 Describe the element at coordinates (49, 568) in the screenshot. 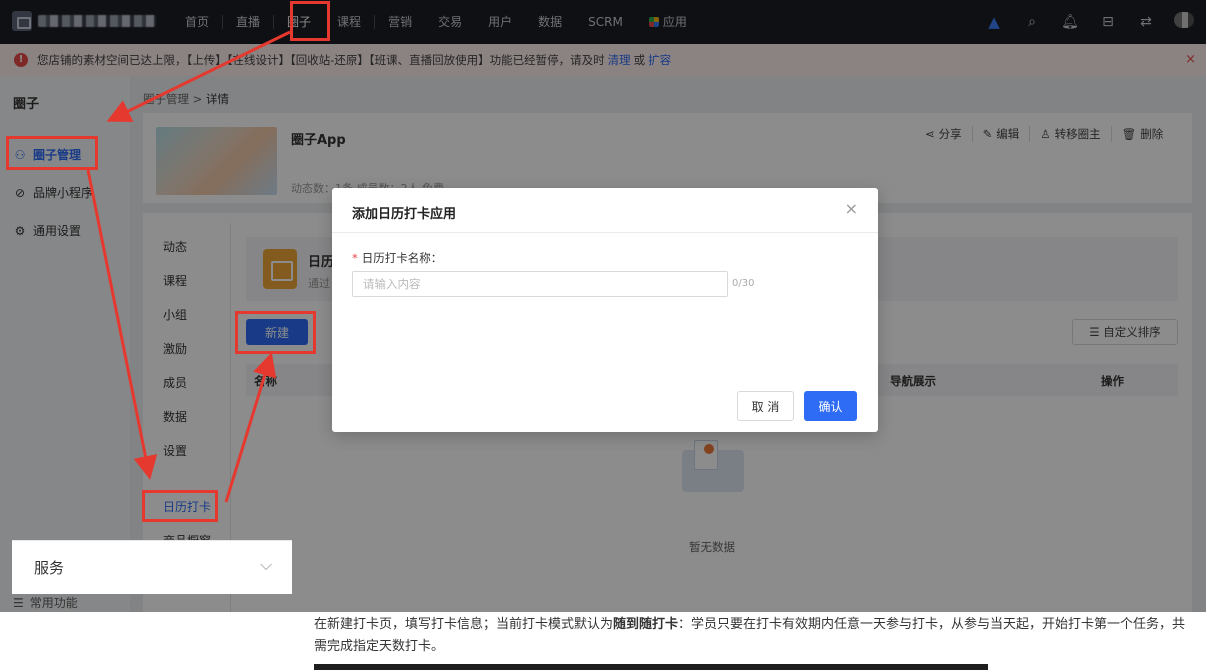

I see `service-label: 服务` at that location.